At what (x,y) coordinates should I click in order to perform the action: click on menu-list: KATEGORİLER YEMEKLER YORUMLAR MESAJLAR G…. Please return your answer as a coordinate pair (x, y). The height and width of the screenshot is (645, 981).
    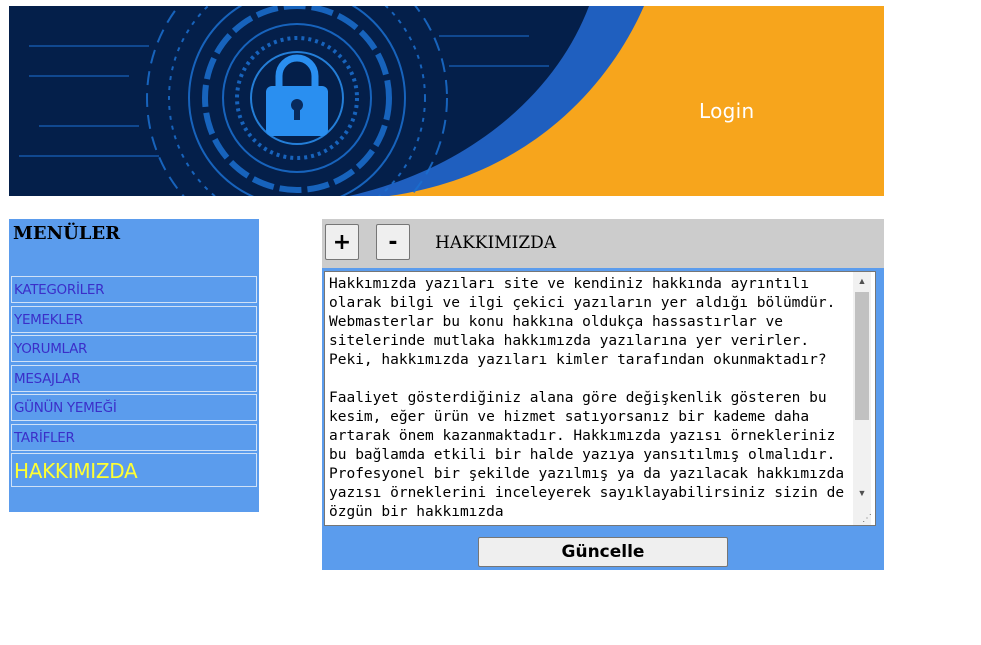
    Looking at the image, I should click on (134, 383).